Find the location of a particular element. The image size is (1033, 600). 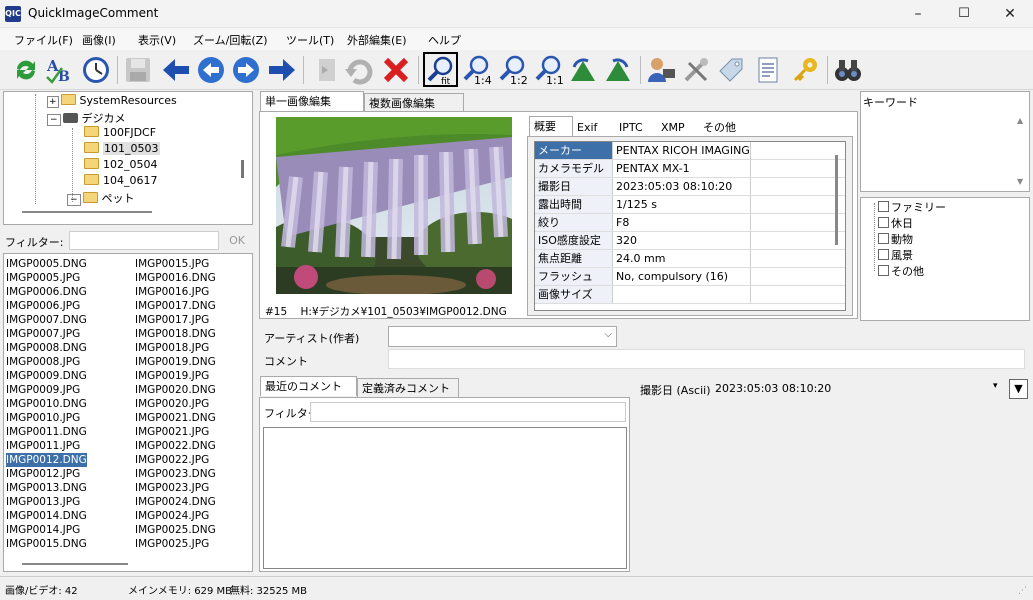

file-list-item: IMGP0025.DNG is located at coordinates (175, 530).